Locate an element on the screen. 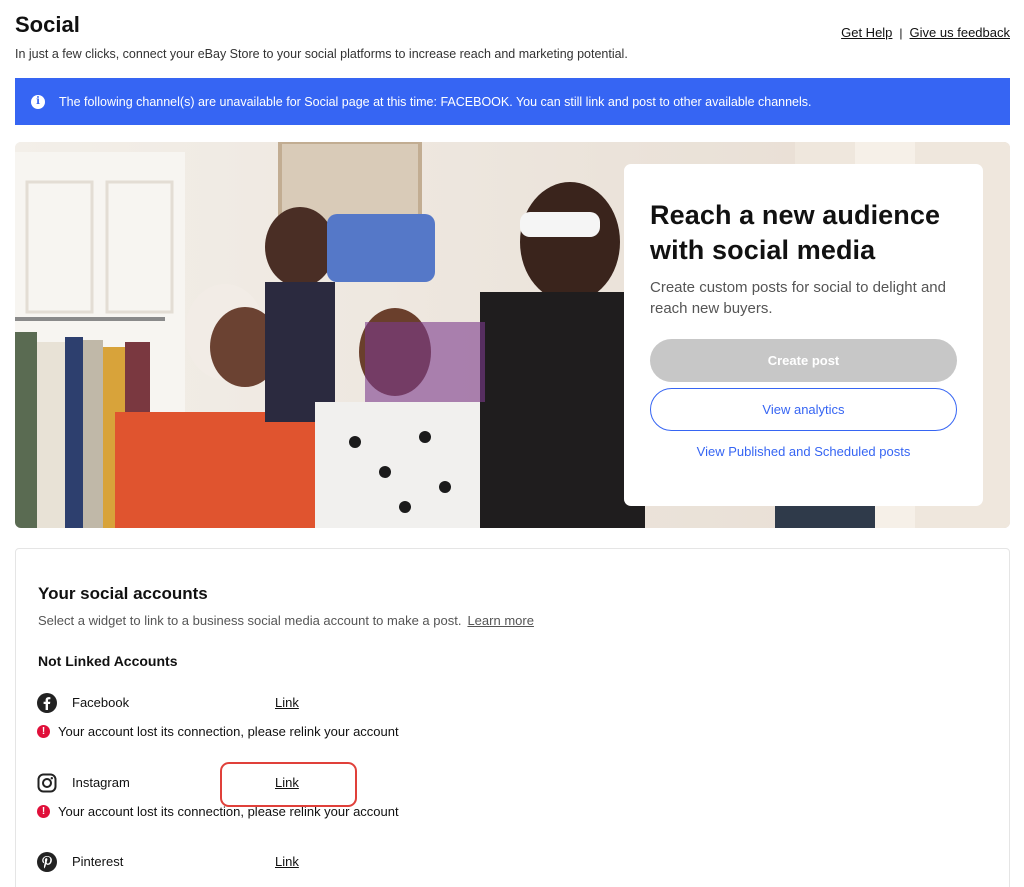 This screenshot has height=887, width=1024. pinterest-link: Link is located at coordinates (287, 861).